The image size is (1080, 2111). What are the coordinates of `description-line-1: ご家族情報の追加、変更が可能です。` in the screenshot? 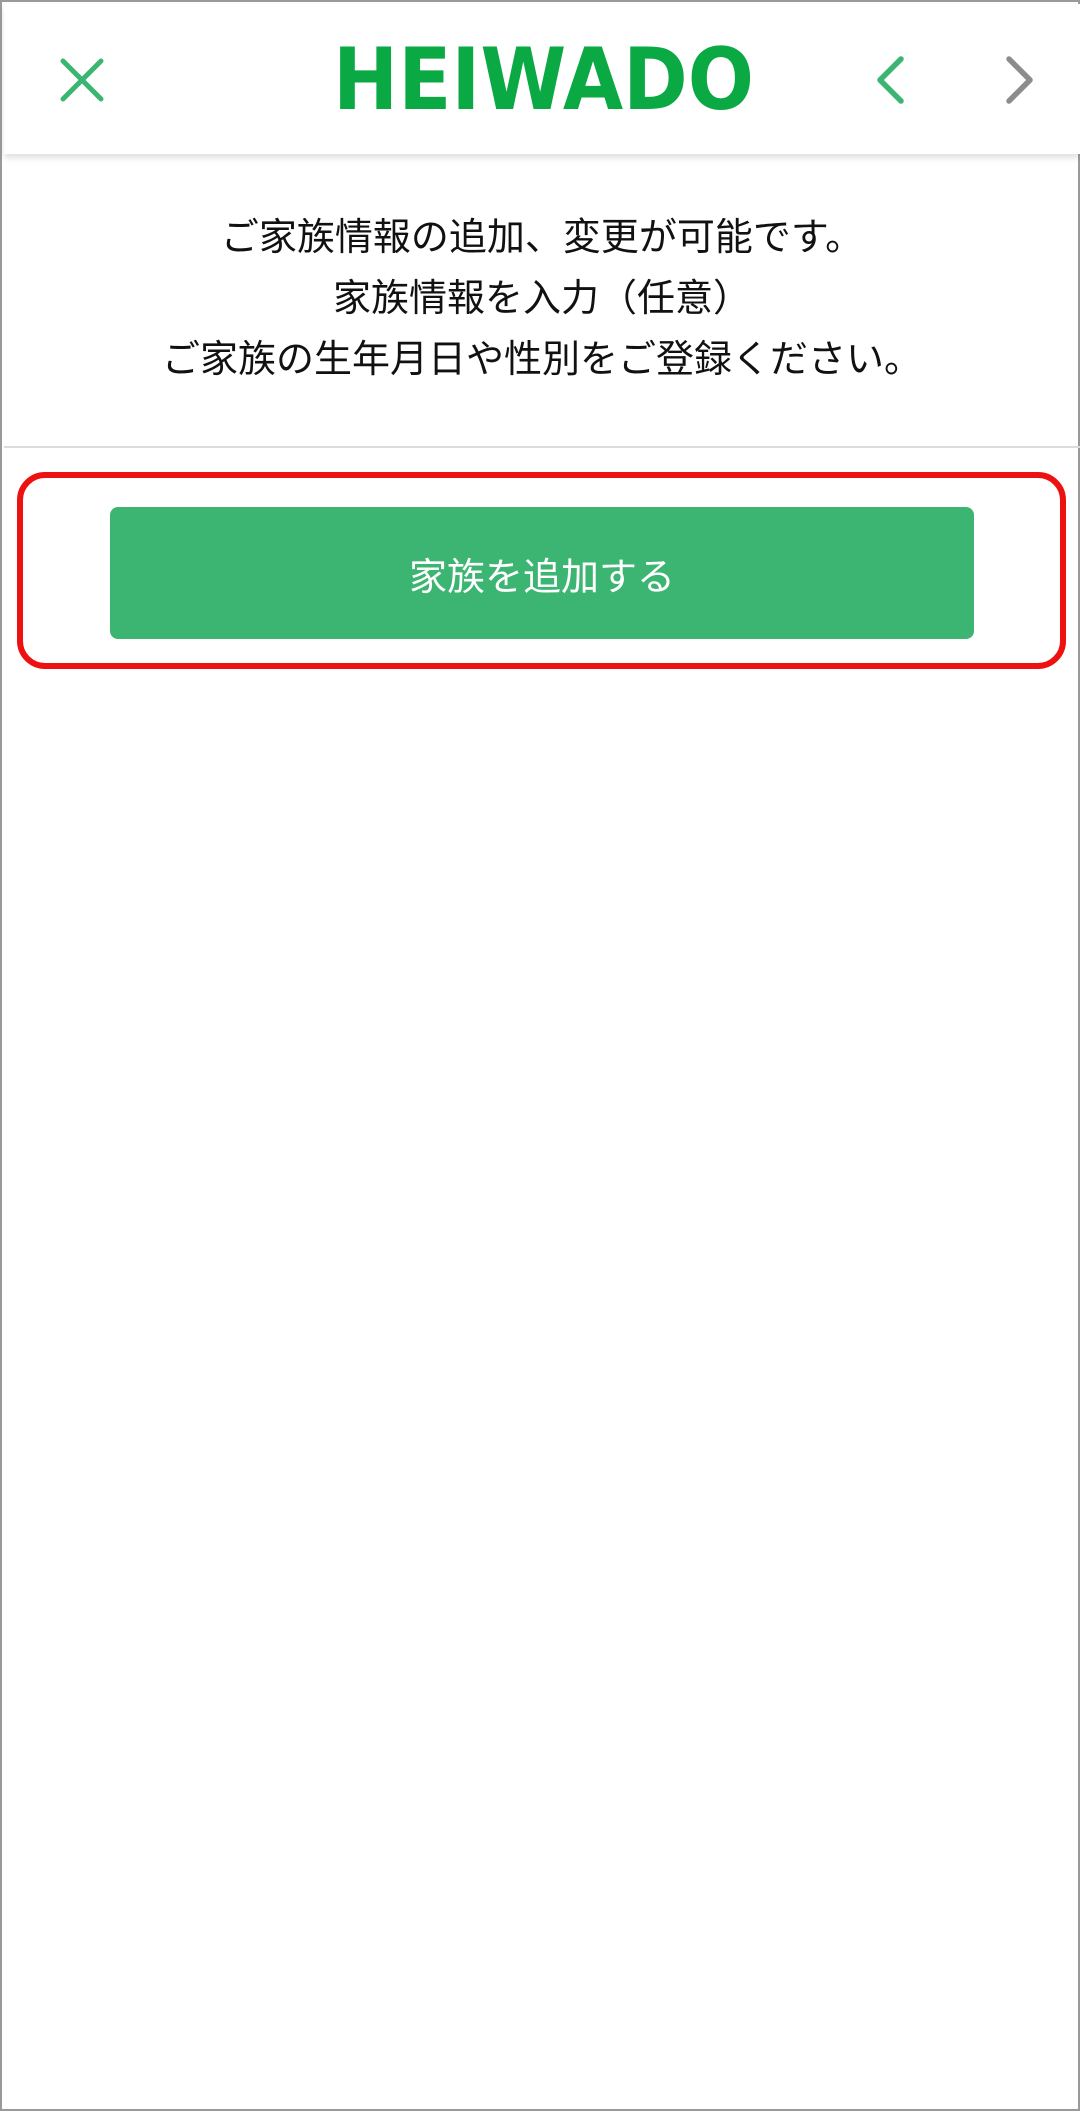 It's located at (542, 237).